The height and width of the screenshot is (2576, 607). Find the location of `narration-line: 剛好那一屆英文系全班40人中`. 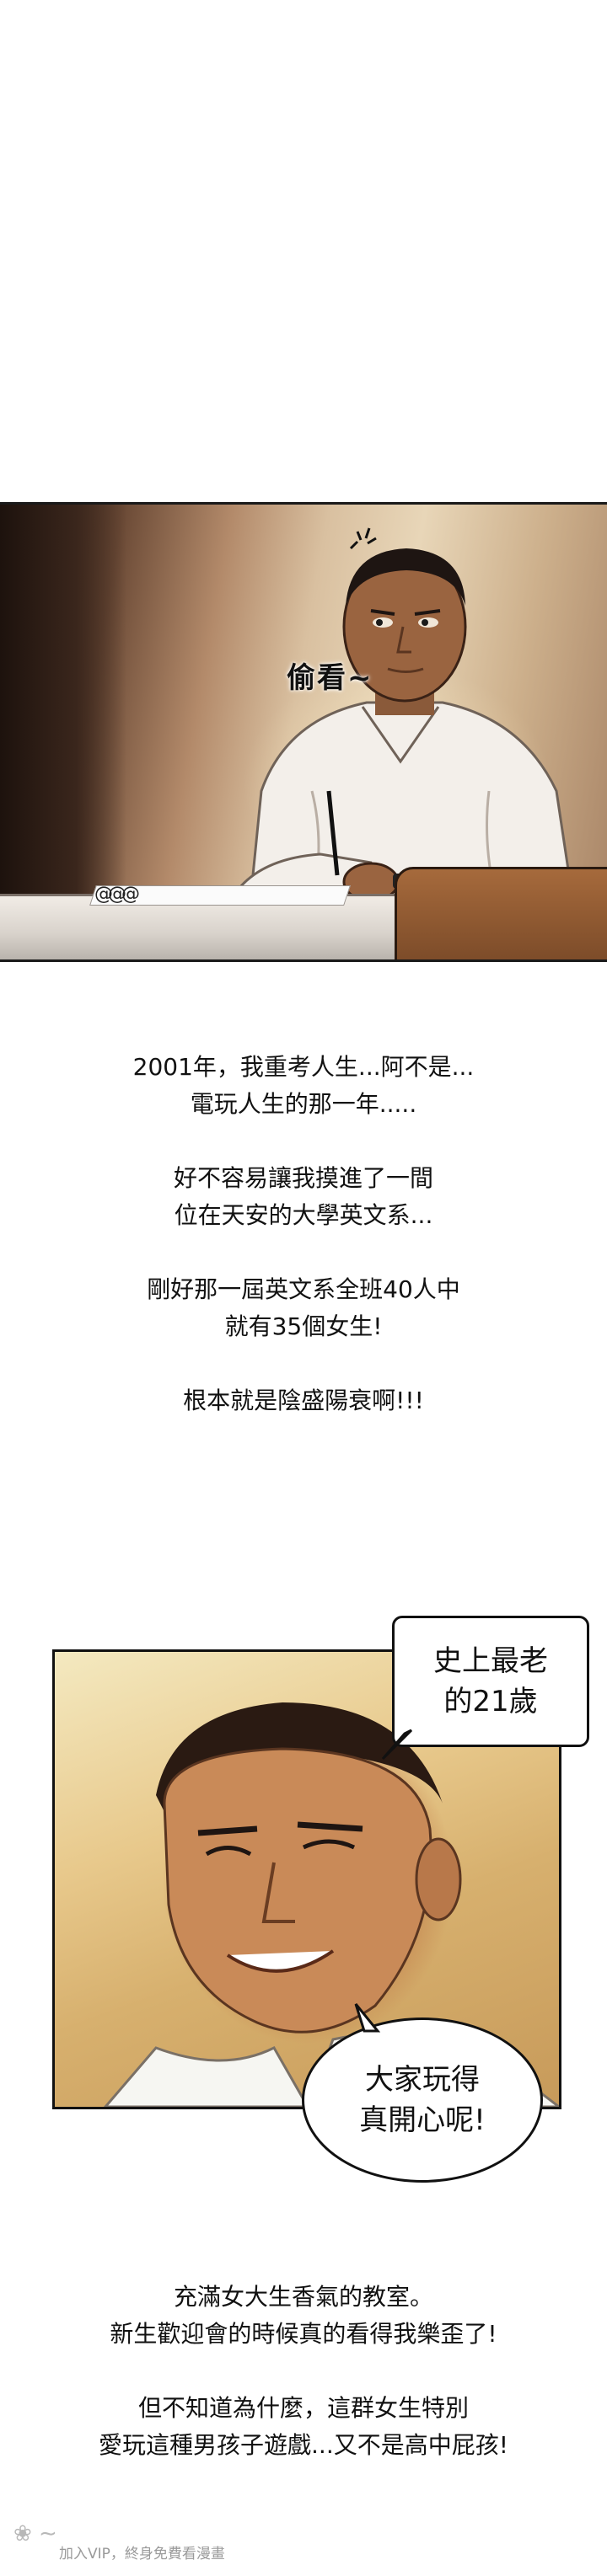

narration-line: 剛好那一屆英文系全班40人中 is located at coordinates (303, 1289).